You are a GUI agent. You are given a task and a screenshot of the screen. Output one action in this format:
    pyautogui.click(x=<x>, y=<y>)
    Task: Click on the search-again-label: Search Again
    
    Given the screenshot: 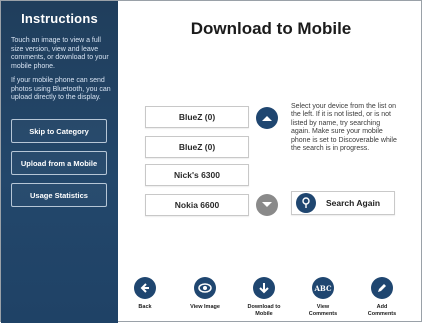 What is the action you would take?
    pyautogui.click(x=353, y=203)
    